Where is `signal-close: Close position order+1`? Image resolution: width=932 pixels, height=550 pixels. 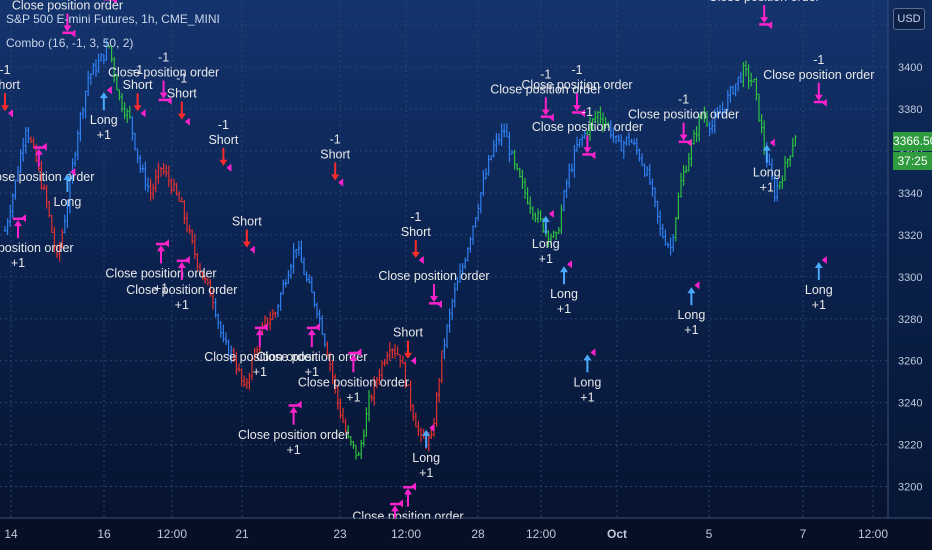
signal-close: Close position order+1 is located at coordinates (181, 284).